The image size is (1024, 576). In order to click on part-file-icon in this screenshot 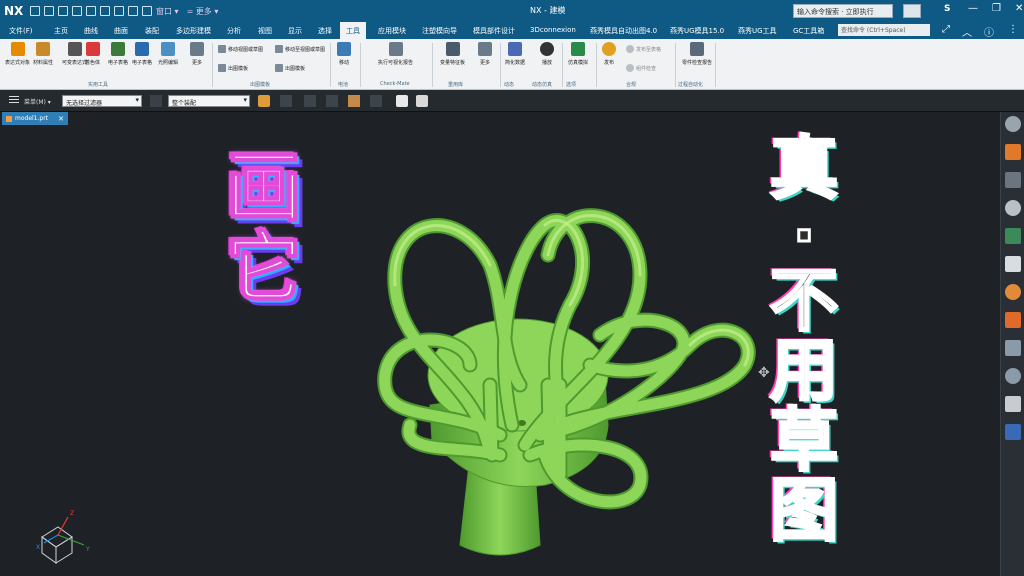, I will do `click(9, 118)`.